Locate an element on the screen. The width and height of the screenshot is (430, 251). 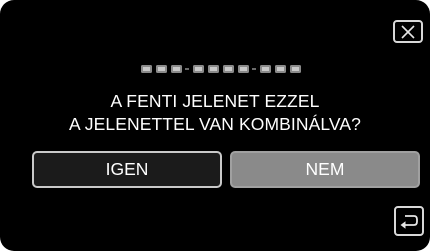
return-arrow-icon is located at coordinates (409, 222).